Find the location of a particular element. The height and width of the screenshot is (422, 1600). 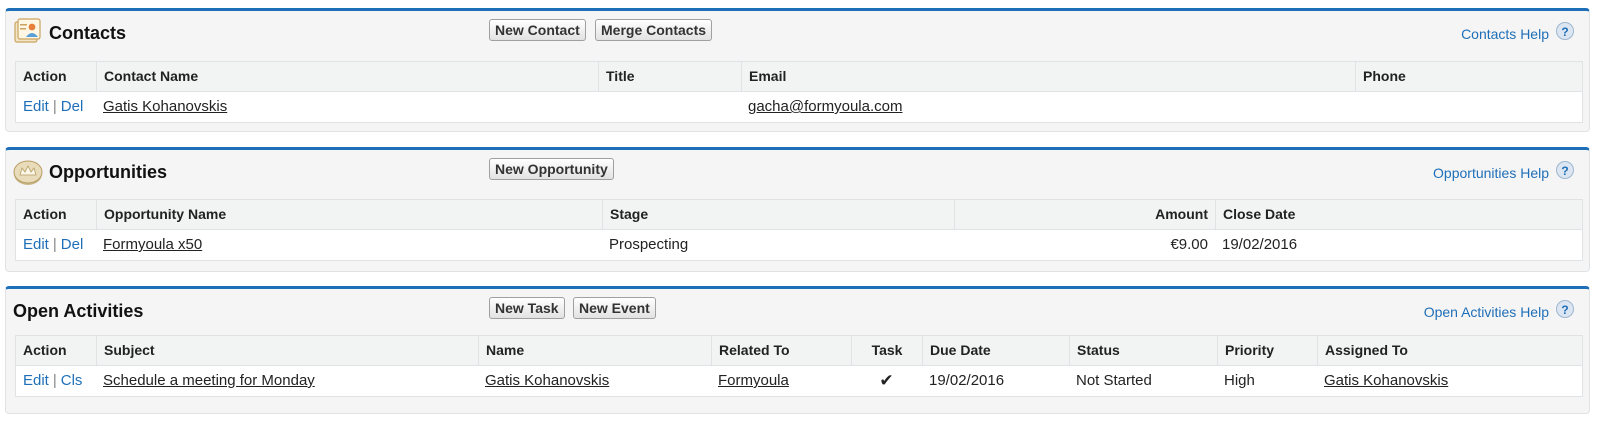

column-header-status: Status is located at coordinates (1143, 350).